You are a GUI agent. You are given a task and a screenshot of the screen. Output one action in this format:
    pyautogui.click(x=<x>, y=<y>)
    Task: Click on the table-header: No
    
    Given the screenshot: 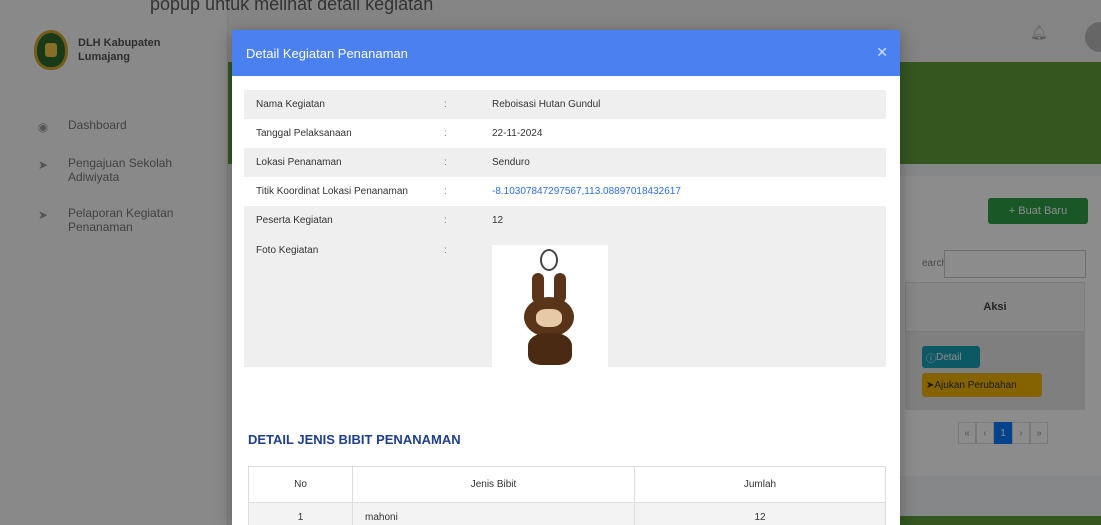 What is the action you would take?
    pyautogui.click(x=300, y=484)
    